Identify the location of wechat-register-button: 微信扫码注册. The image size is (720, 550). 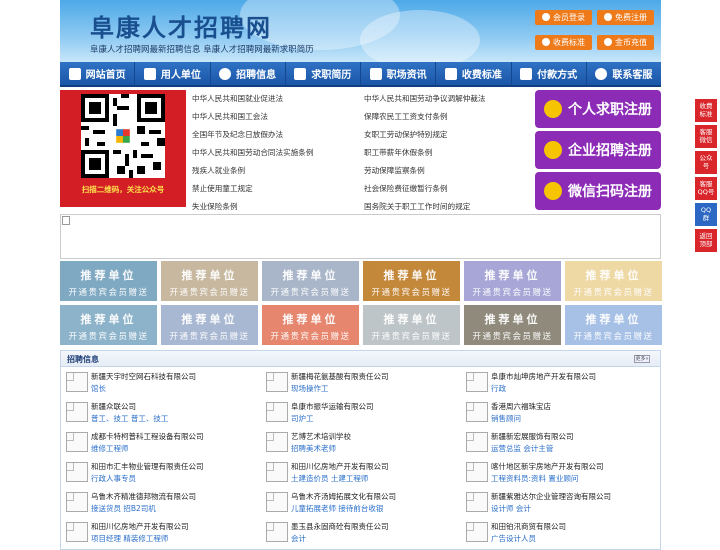
(598, 191).